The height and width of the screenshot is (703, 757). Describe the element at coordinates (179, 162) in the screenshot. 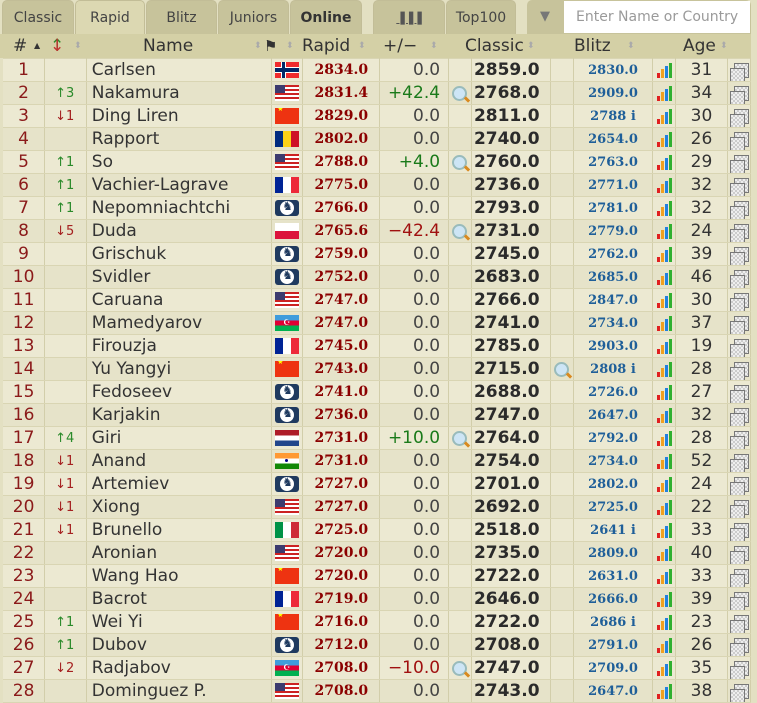

I see `player-name: So` at that location.